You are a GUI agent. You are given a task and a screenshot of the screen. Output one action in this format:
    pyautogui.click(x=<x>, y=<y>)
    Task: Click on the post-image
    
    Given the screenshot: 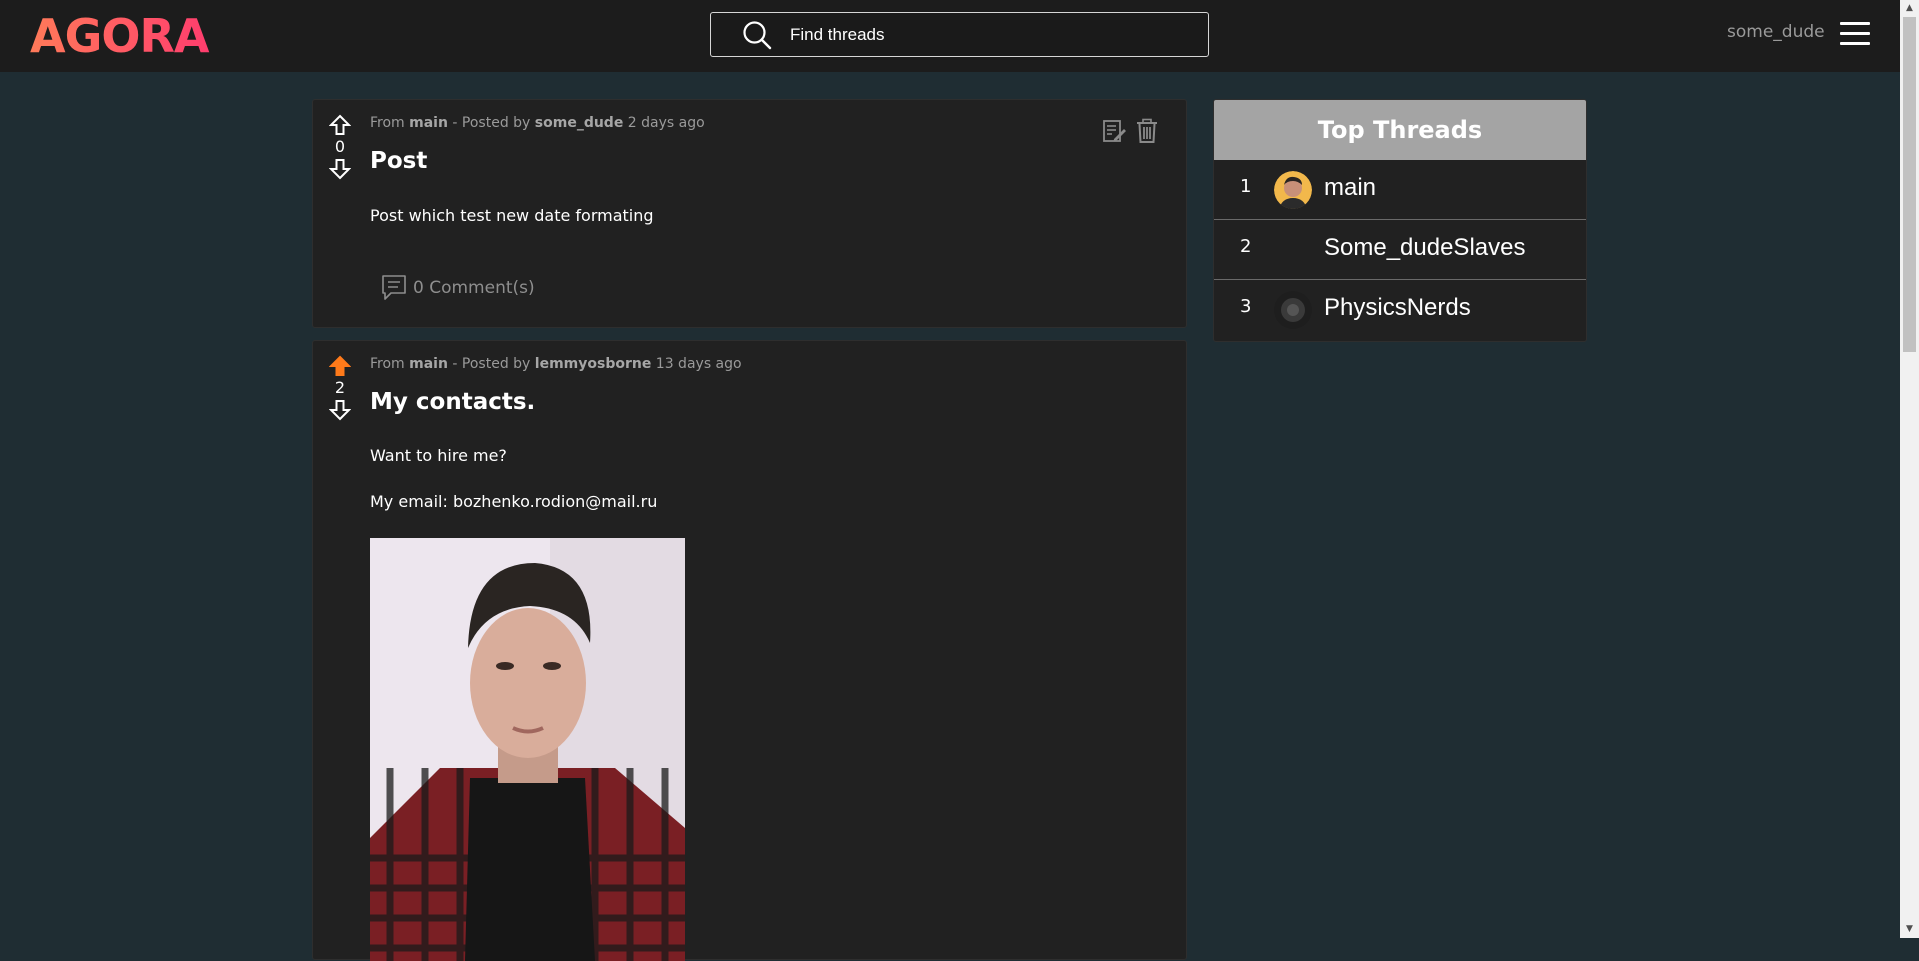 What is the action you would take?
    pyautogui.click(x=527, y=749)
    